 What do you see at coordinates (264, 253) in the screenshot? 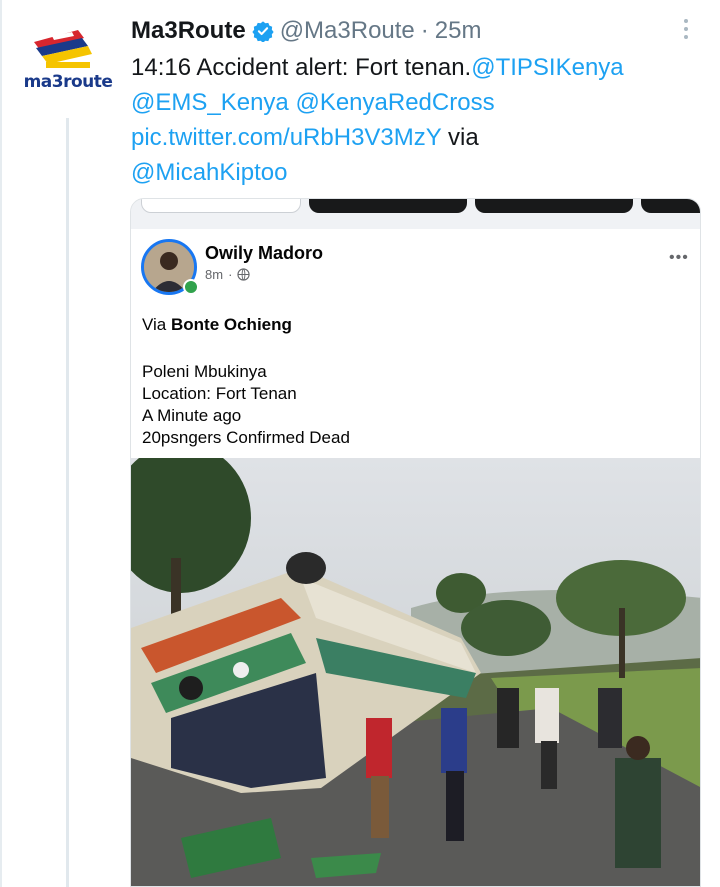
I see `fb-author-name: Owily Madoro` at bounding box center [264, 253].